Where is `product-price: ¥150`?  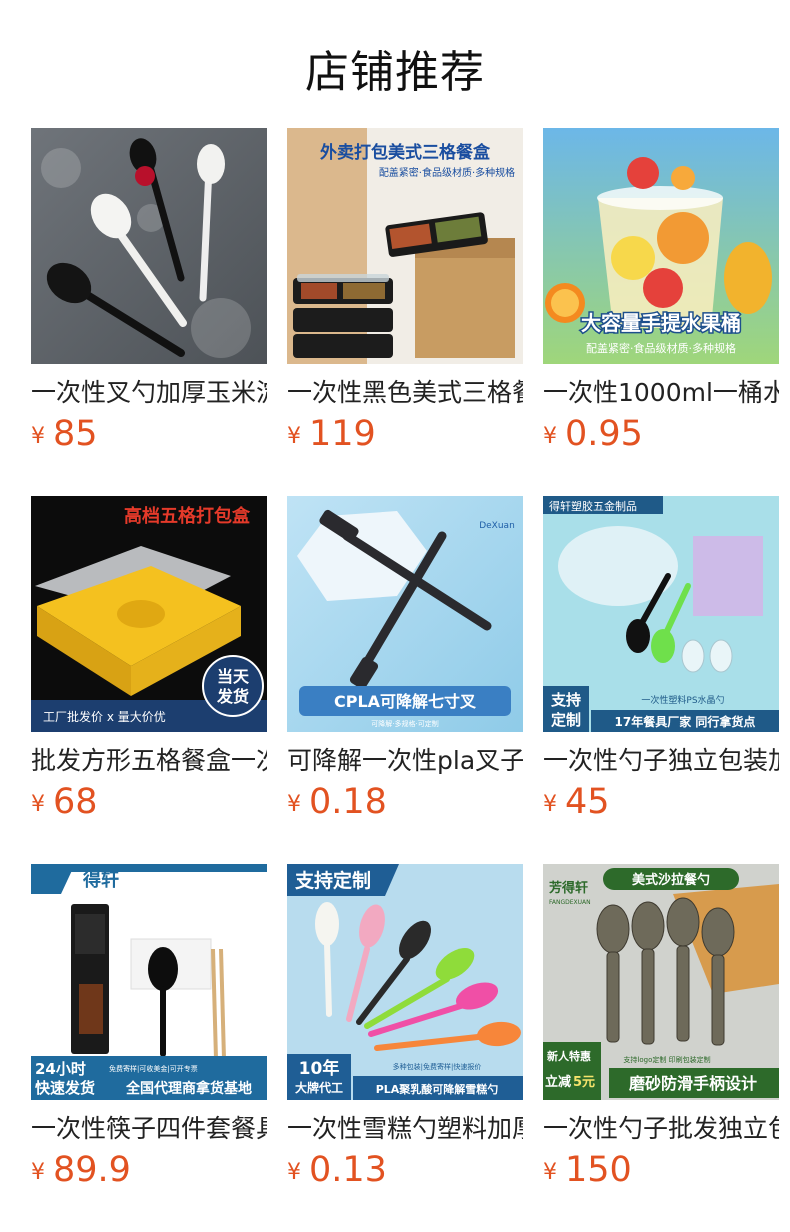
product-price: ¥150 is located at coordinates (587, 1170).